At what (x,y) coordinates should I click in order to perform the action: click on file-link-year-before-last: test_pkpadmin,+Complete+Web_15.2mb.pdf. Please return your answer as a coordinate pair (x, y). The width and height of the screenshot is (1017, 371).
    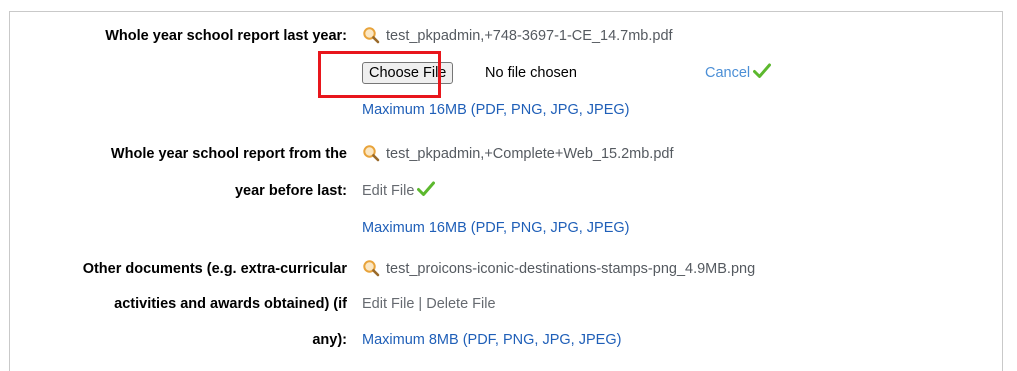
    Looking at the image, I should click on (530, 154).